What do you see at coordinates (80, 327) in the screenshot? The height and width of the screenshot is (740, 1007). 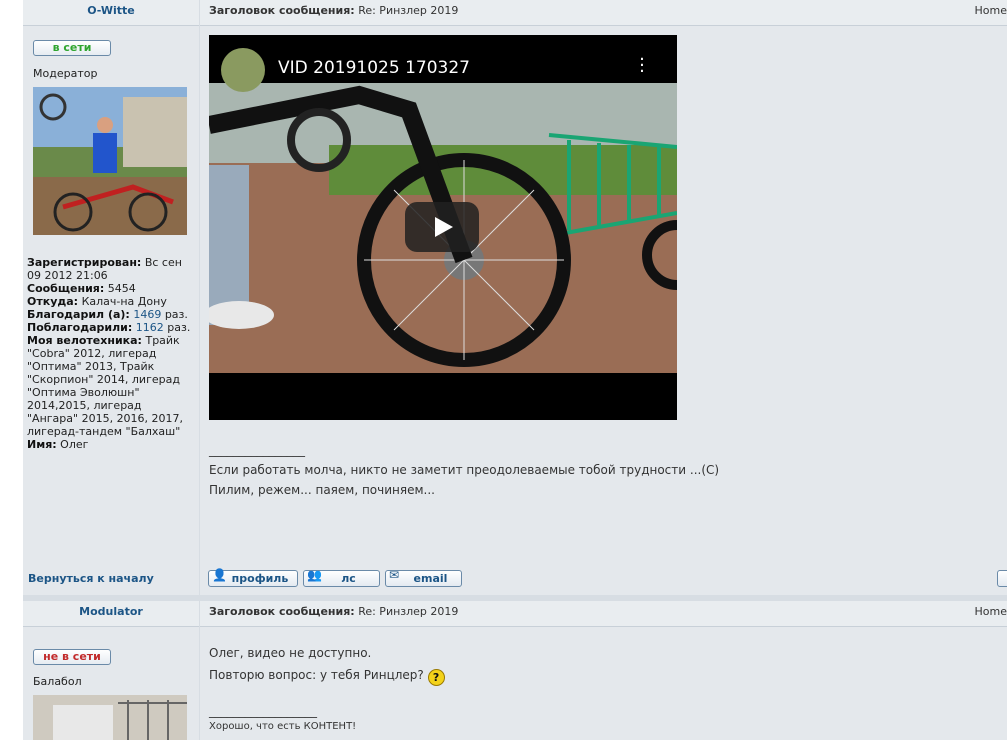 I see `thanked-by-label: Поблагодарили:` at bounding box center [80, 327].